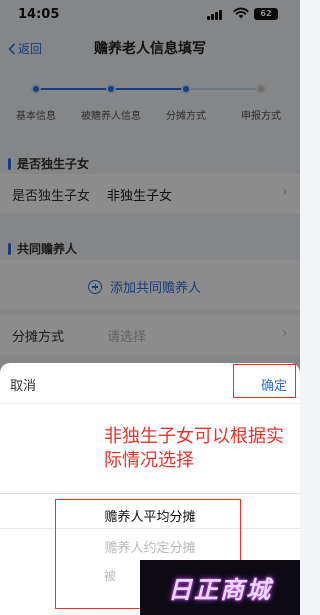 This screenshot has width=320, height=615. What do you see at coordinates (150, 403) in the screenshot?
I see `sheet-divider` at bounding box center [150, 403].